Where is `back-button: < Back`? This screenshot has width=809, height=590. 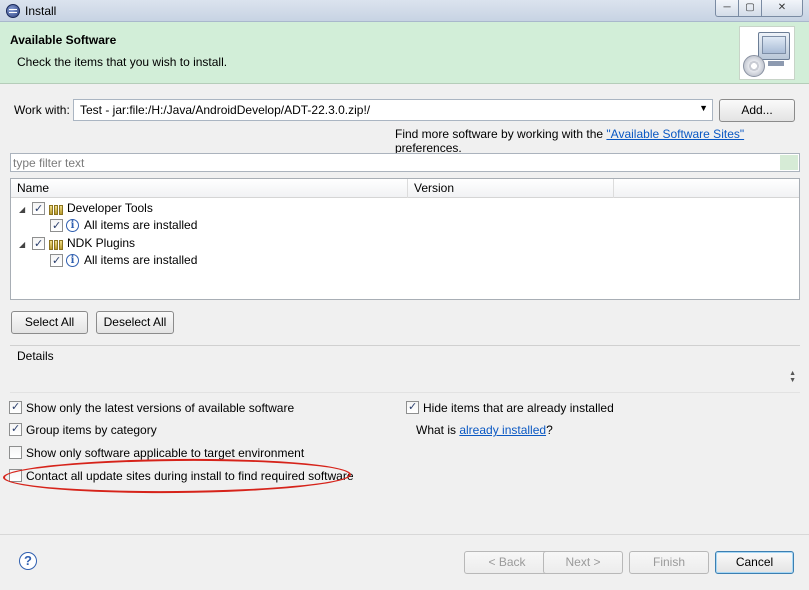
back-button: < Back is located at coordinates (507, 562).